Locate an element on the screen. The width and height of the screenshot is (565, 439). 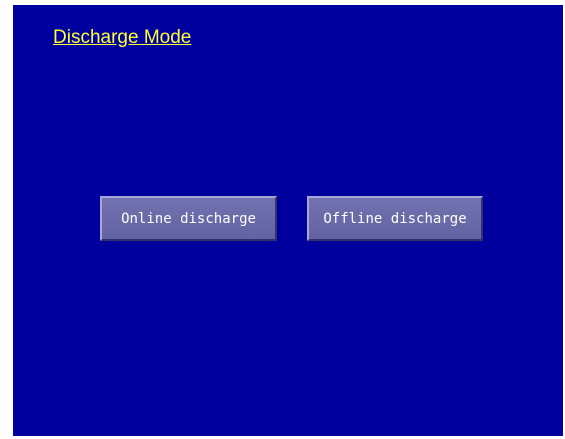
page-title: Discharge Mode is located at coordinates (122, 37).